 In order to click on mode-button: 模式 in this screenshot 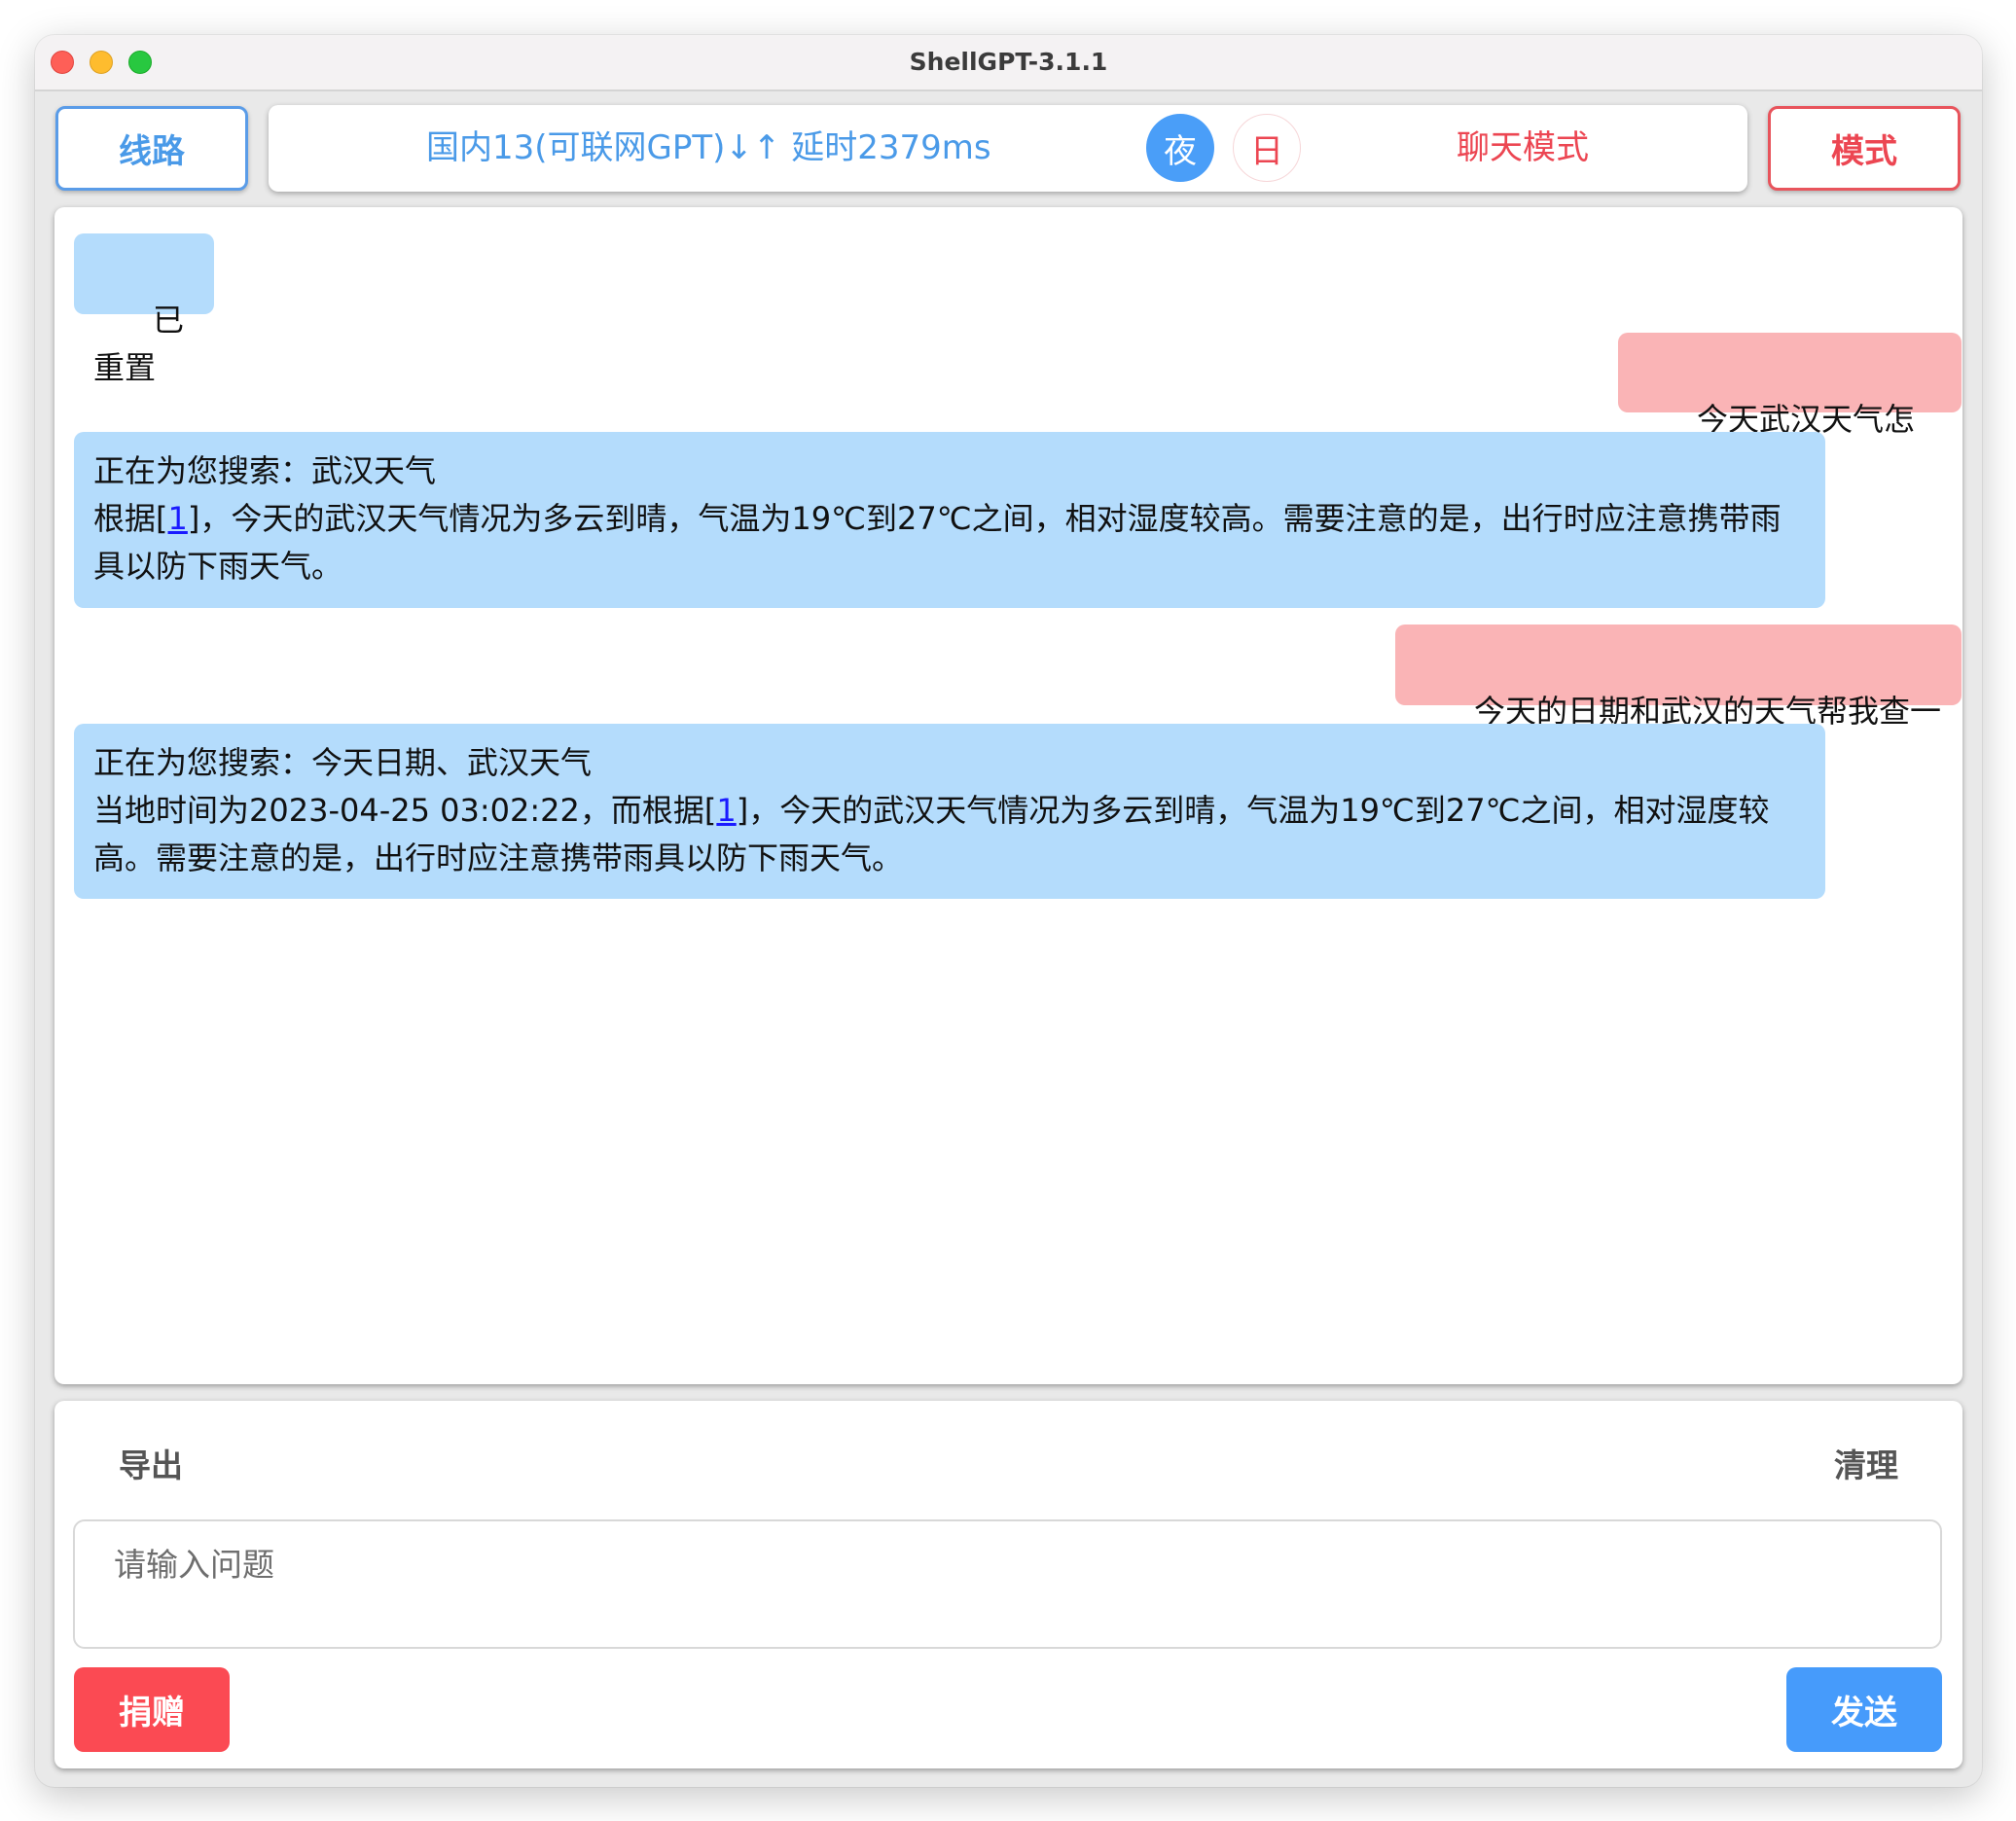, I will do `click(1864, 148)`.